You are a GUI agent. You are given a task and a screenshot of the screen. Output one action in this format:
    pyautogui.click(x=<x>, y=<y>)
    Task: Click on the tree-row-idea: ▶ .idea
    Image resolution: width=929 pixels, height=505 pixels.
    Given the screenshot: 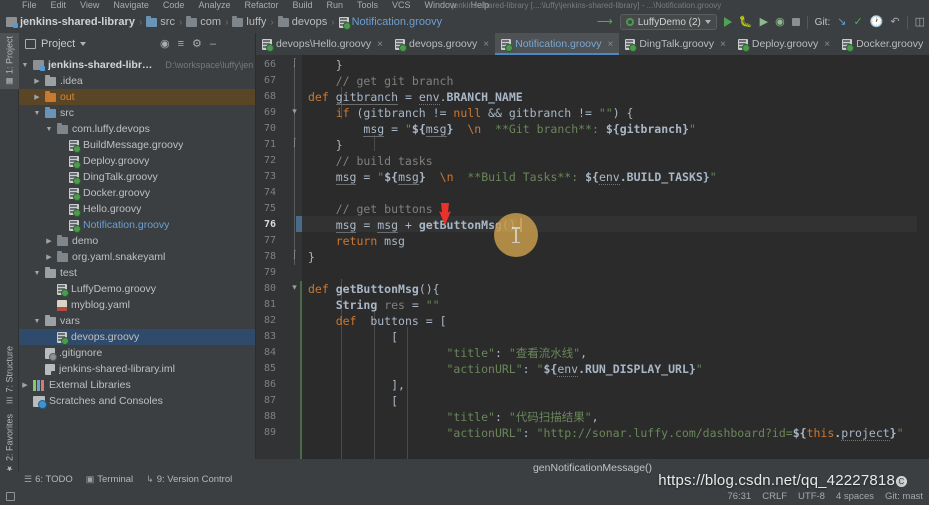 What is the action you would take?
    pyautogui.click(x=137, y=81)
    